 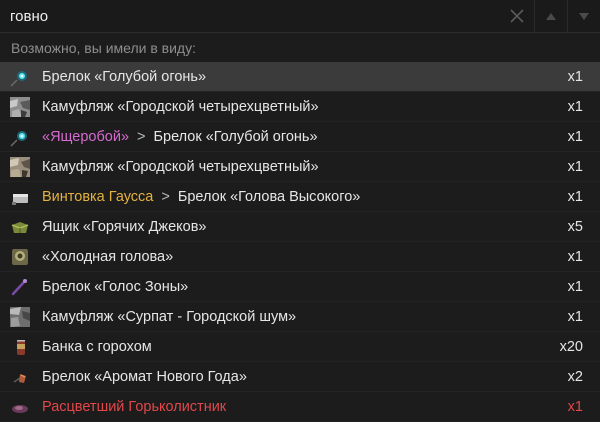 I want to click on result-name: Расцветший Горьколистник, so click(x=282, y=407).